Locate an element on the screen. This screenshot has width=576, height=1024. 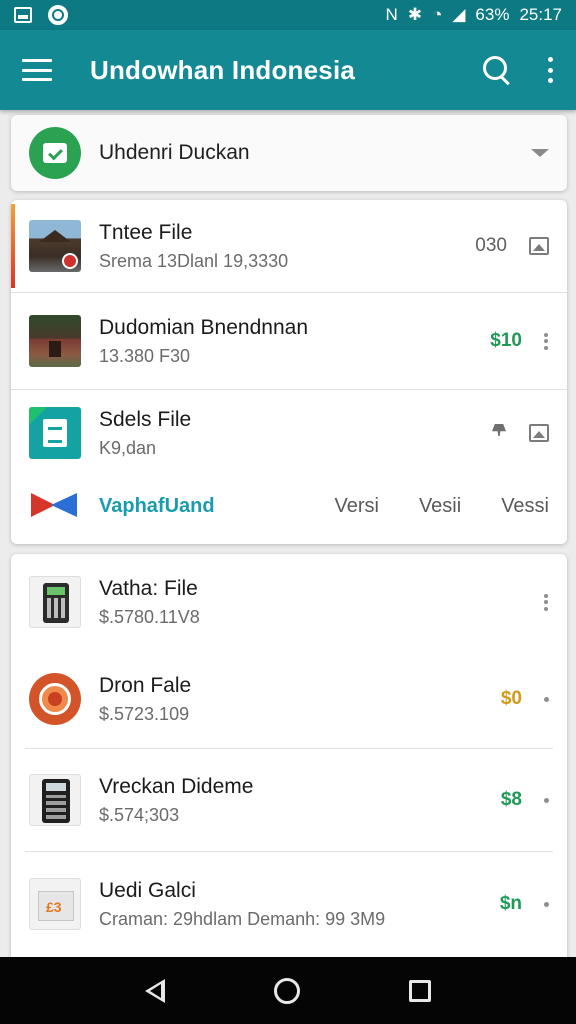
item-title: Uedi Galci is located at coordinates (147, 890).